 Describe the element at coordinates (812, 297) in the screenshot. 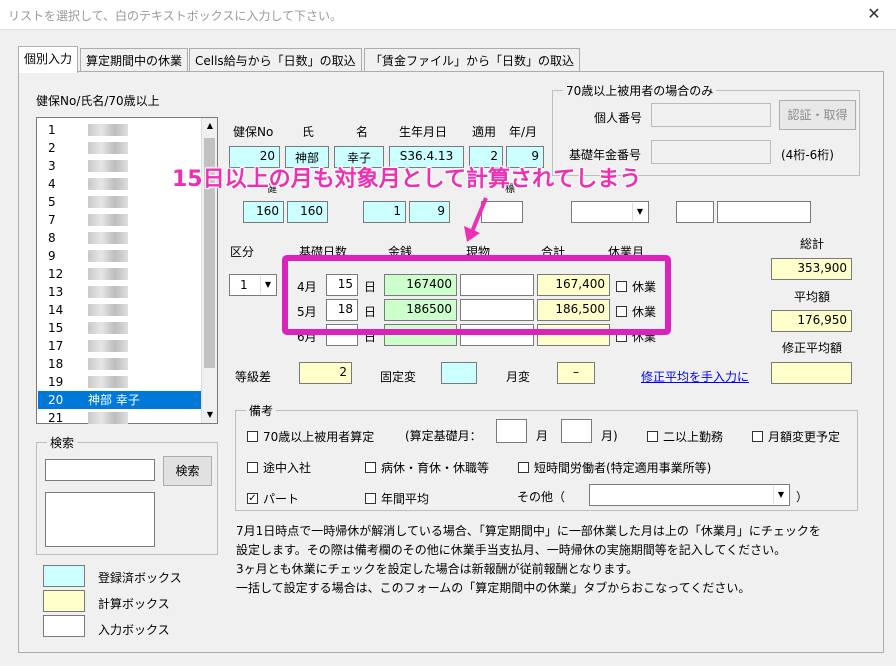

I see `average-label: 平均額` at that location.